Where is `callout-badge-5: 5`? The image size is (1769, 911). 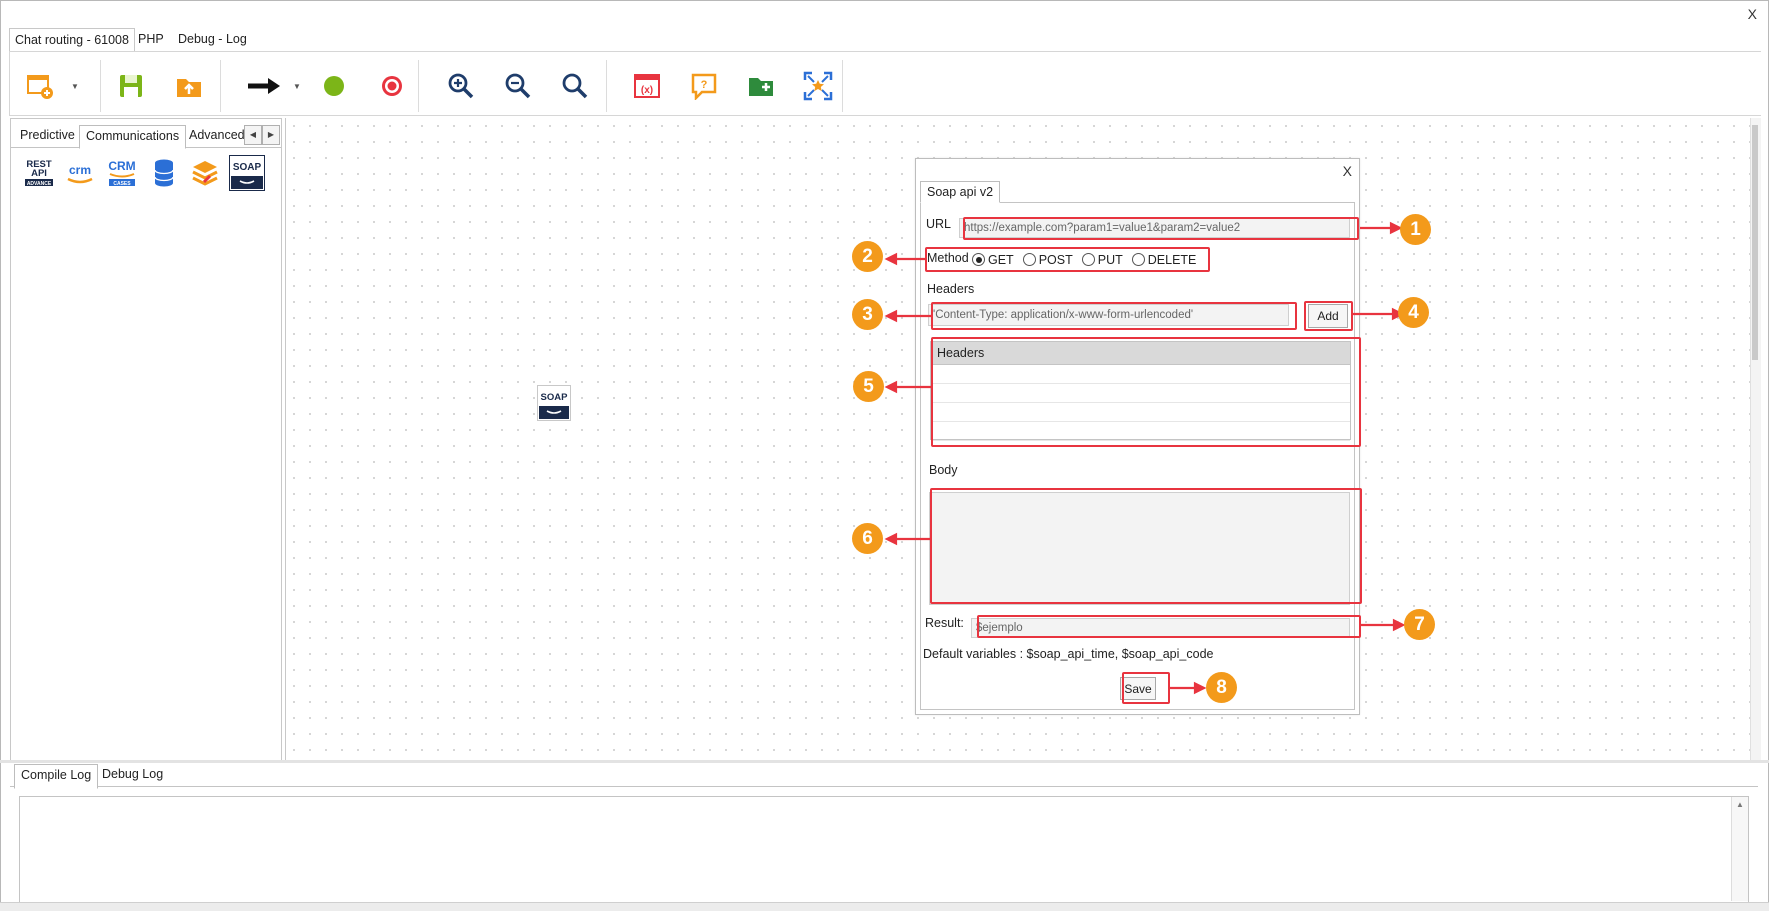 callout-badge-5: 5 is located at coordinates (868, 386).